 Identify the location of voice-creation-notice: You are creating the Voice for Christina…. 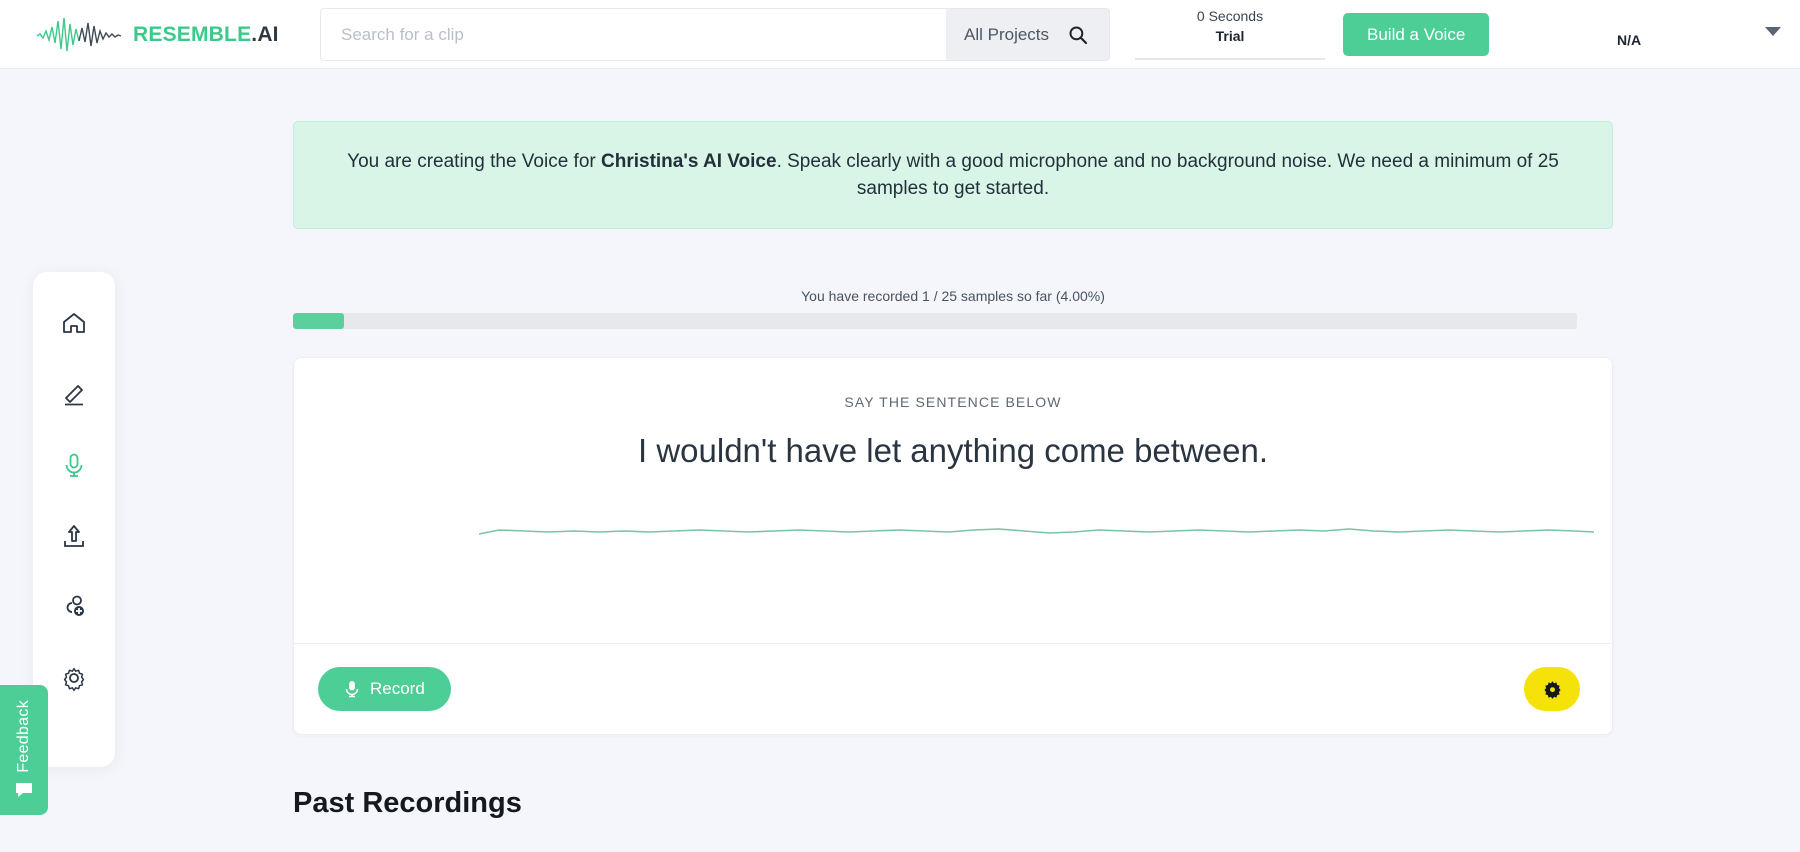
(953, 175).